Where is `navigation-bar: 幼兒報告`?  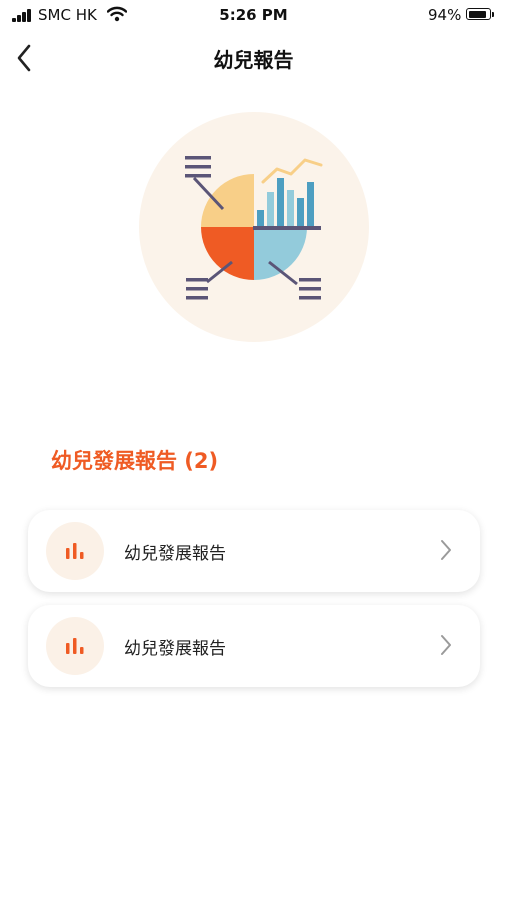
navigation-bar: 幼兒報告 is located at coordinates (253, 58).